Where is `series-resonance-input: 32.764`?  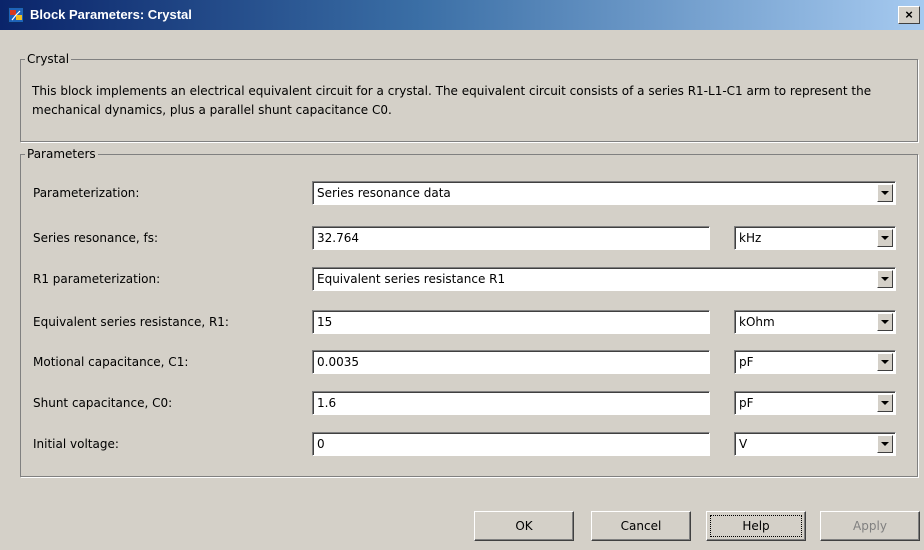 series-resonance-input: 32.764 is located at coordinates (511, 238).